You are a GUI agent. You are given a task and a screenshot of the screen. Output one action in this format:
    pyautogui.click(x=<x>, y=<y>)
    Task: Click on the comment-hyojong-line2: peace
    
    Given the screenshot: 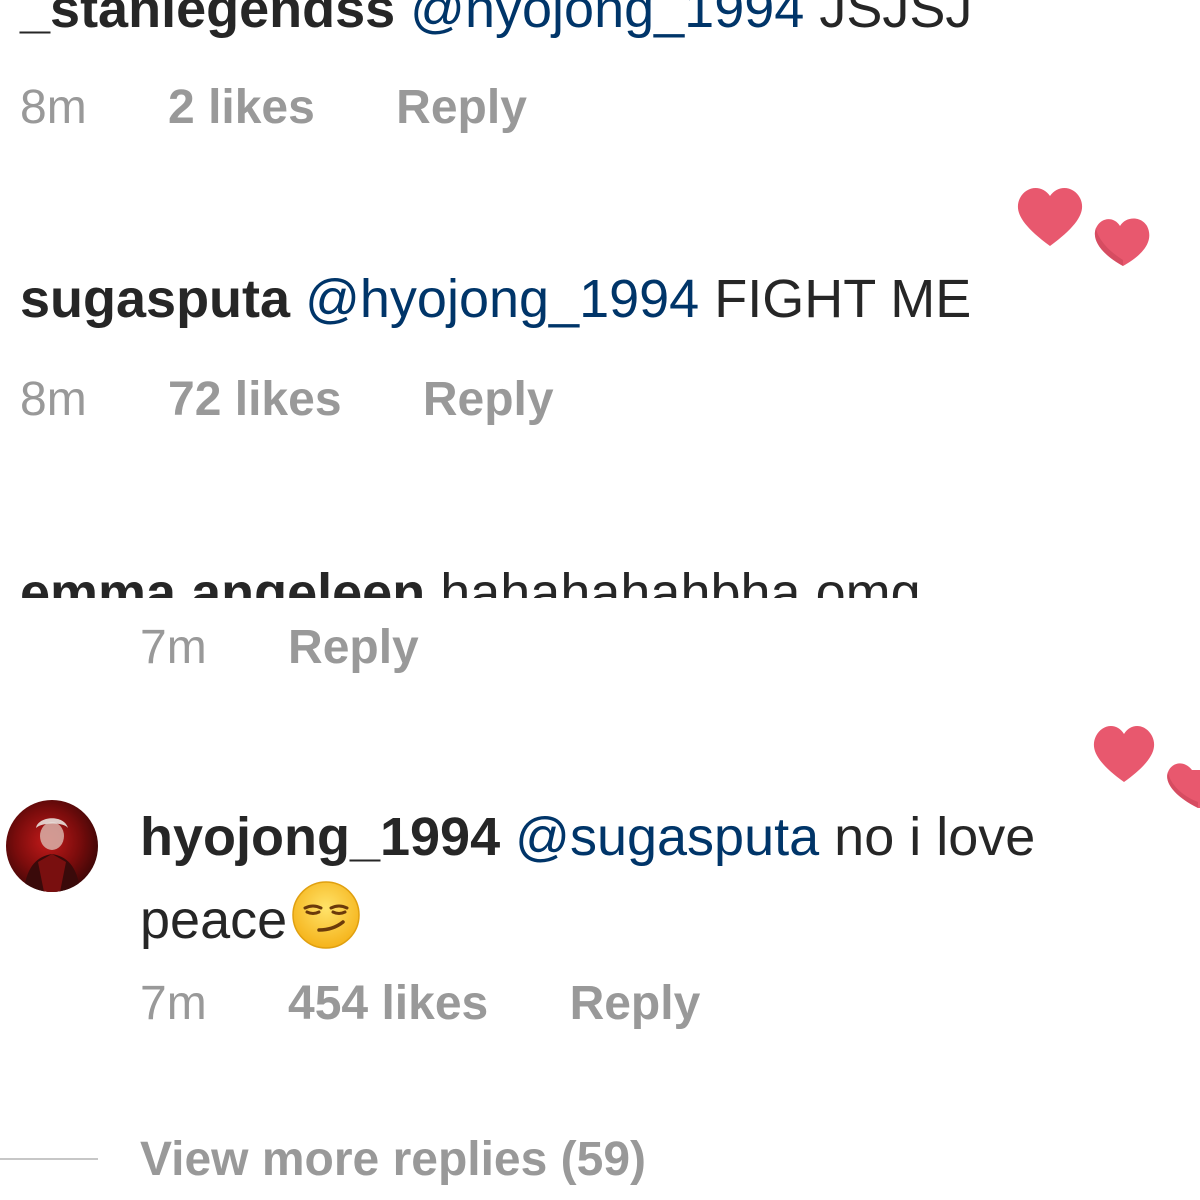 What is the action you would take?
    pyautogui.click(x=250, y=915)
    